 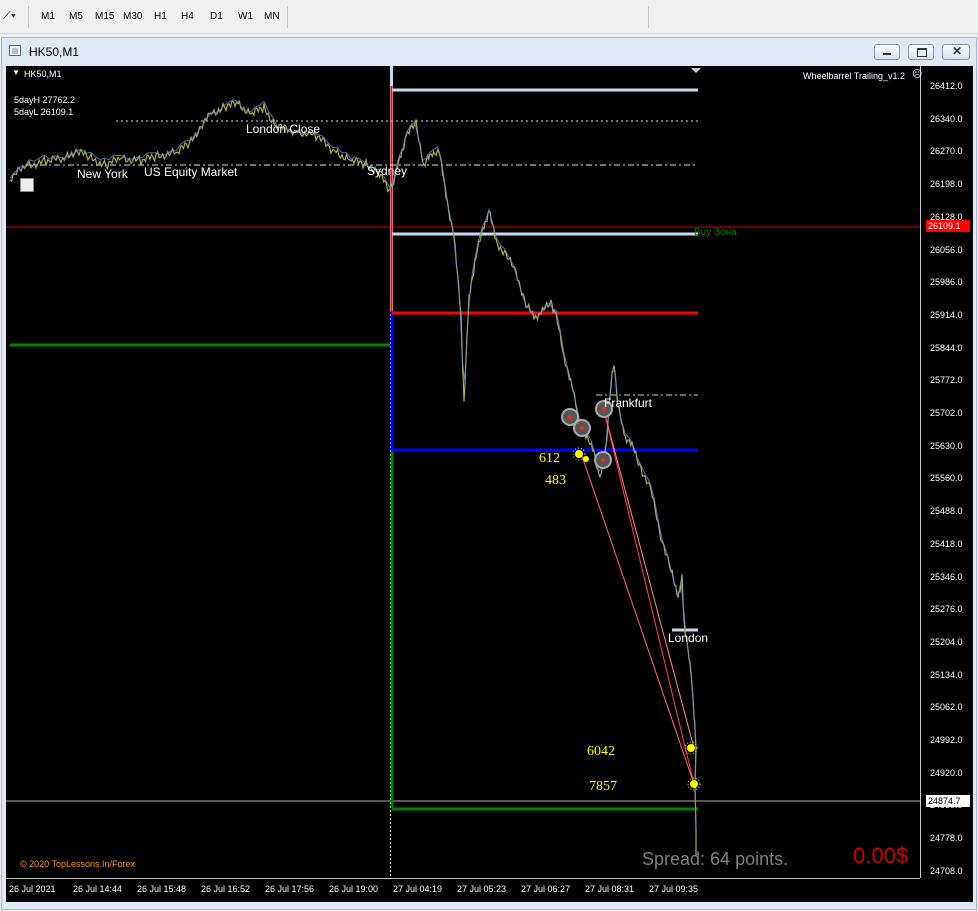 What do you see at coordinates (946, 445) in the screenshot?
I see `price-axis-label: 25630.0` at bounding box center [946, 445].